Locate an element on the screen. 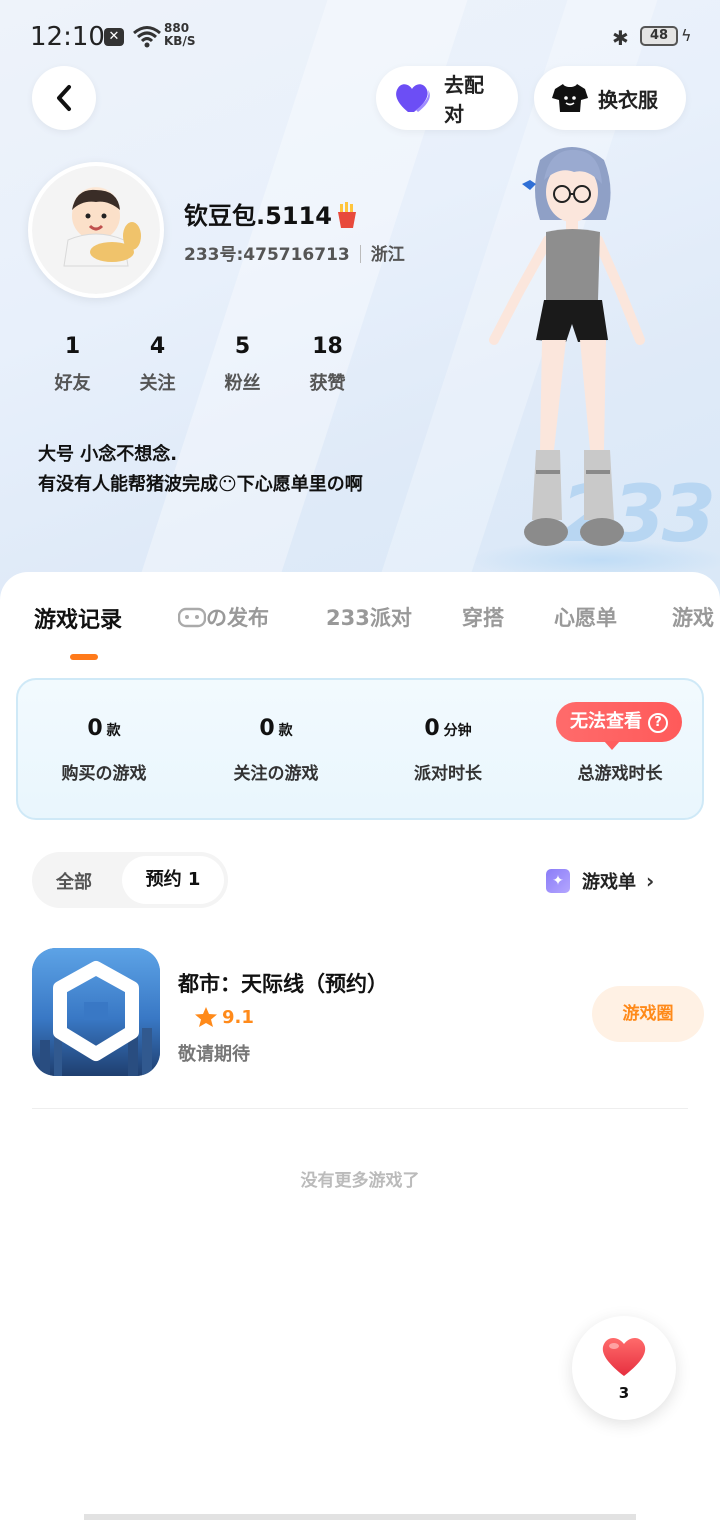 The width and height of the screenshot is (720, 1520). notification-icon: ✕ is located at coordinates (114, 37).